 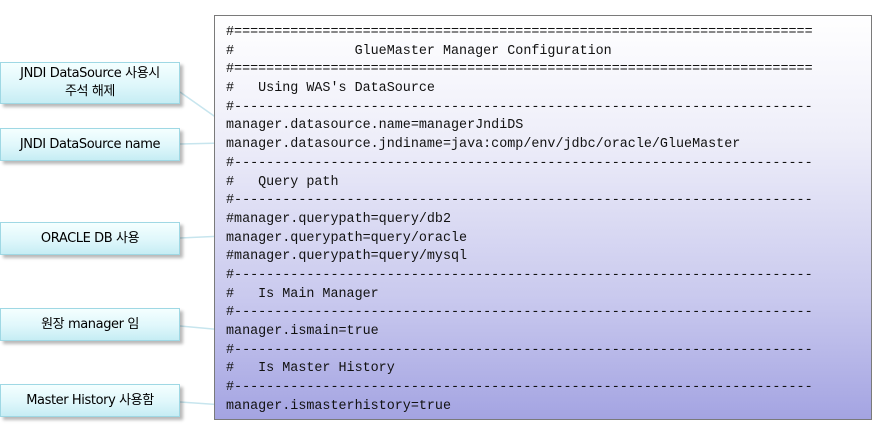 I want to click on callout-main-manager: 원장 manager 임, so click(x=90, y=324).